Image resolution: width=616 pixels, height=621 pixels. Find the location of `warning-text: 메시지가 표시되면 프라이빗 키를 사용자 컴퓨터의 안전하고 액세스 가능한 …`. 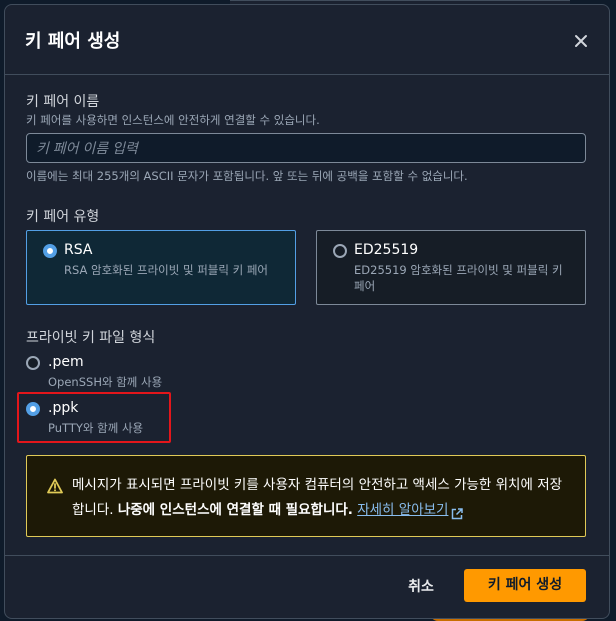

warning-text: 메시지가 표시되면 프라이빗 키를 사용자 컴퓨터의 안전하고 액세스 가능한 … is located at coordinates (322, 498).